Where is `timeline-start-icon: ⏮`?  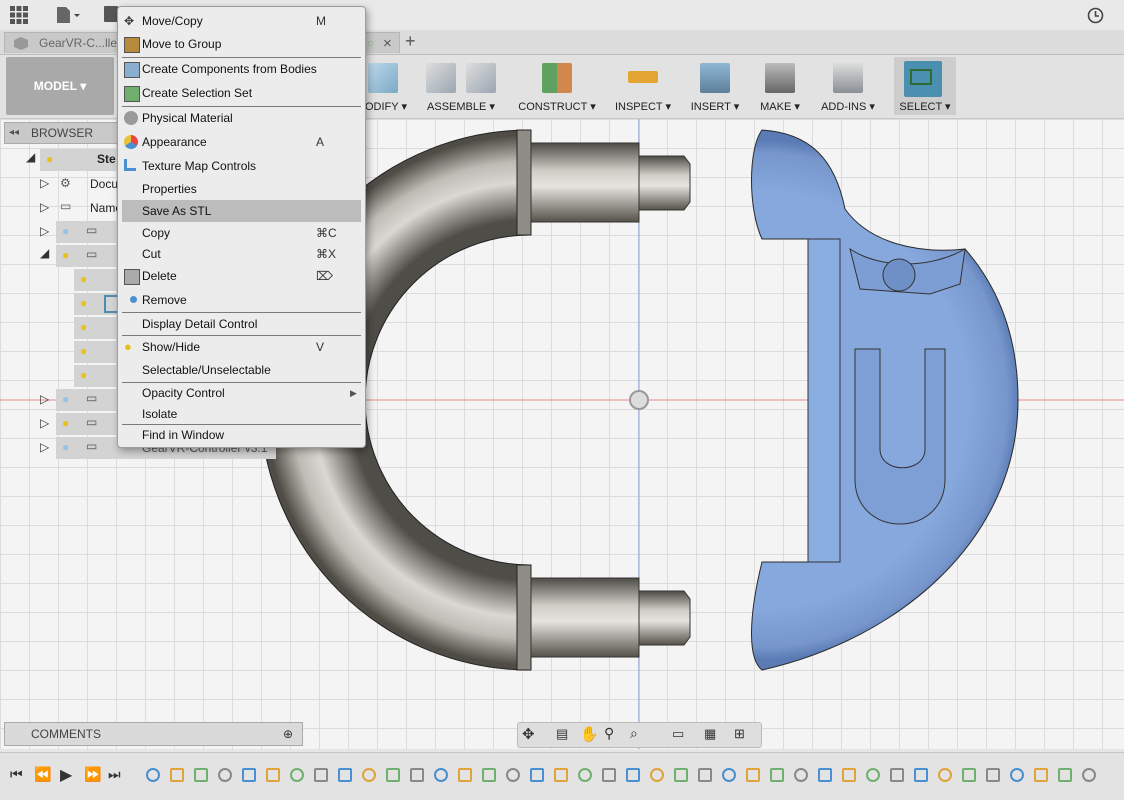 timeline-start-icon: ⏮ is located at coordinates (16, 774).